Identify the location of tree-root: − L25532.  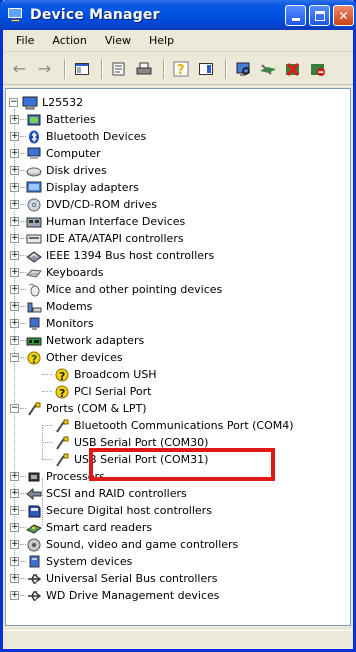
(46, 102).